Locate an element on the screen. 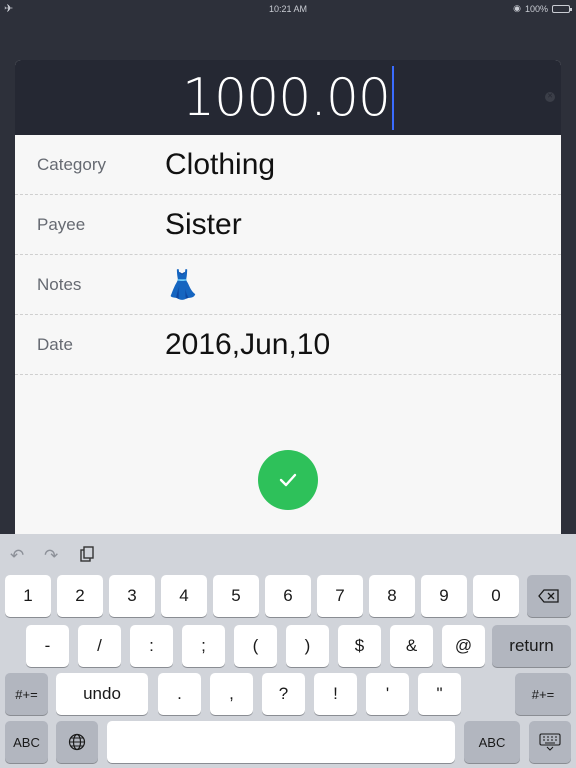  key-exclamation: ! is located at coordinates (335, 694).